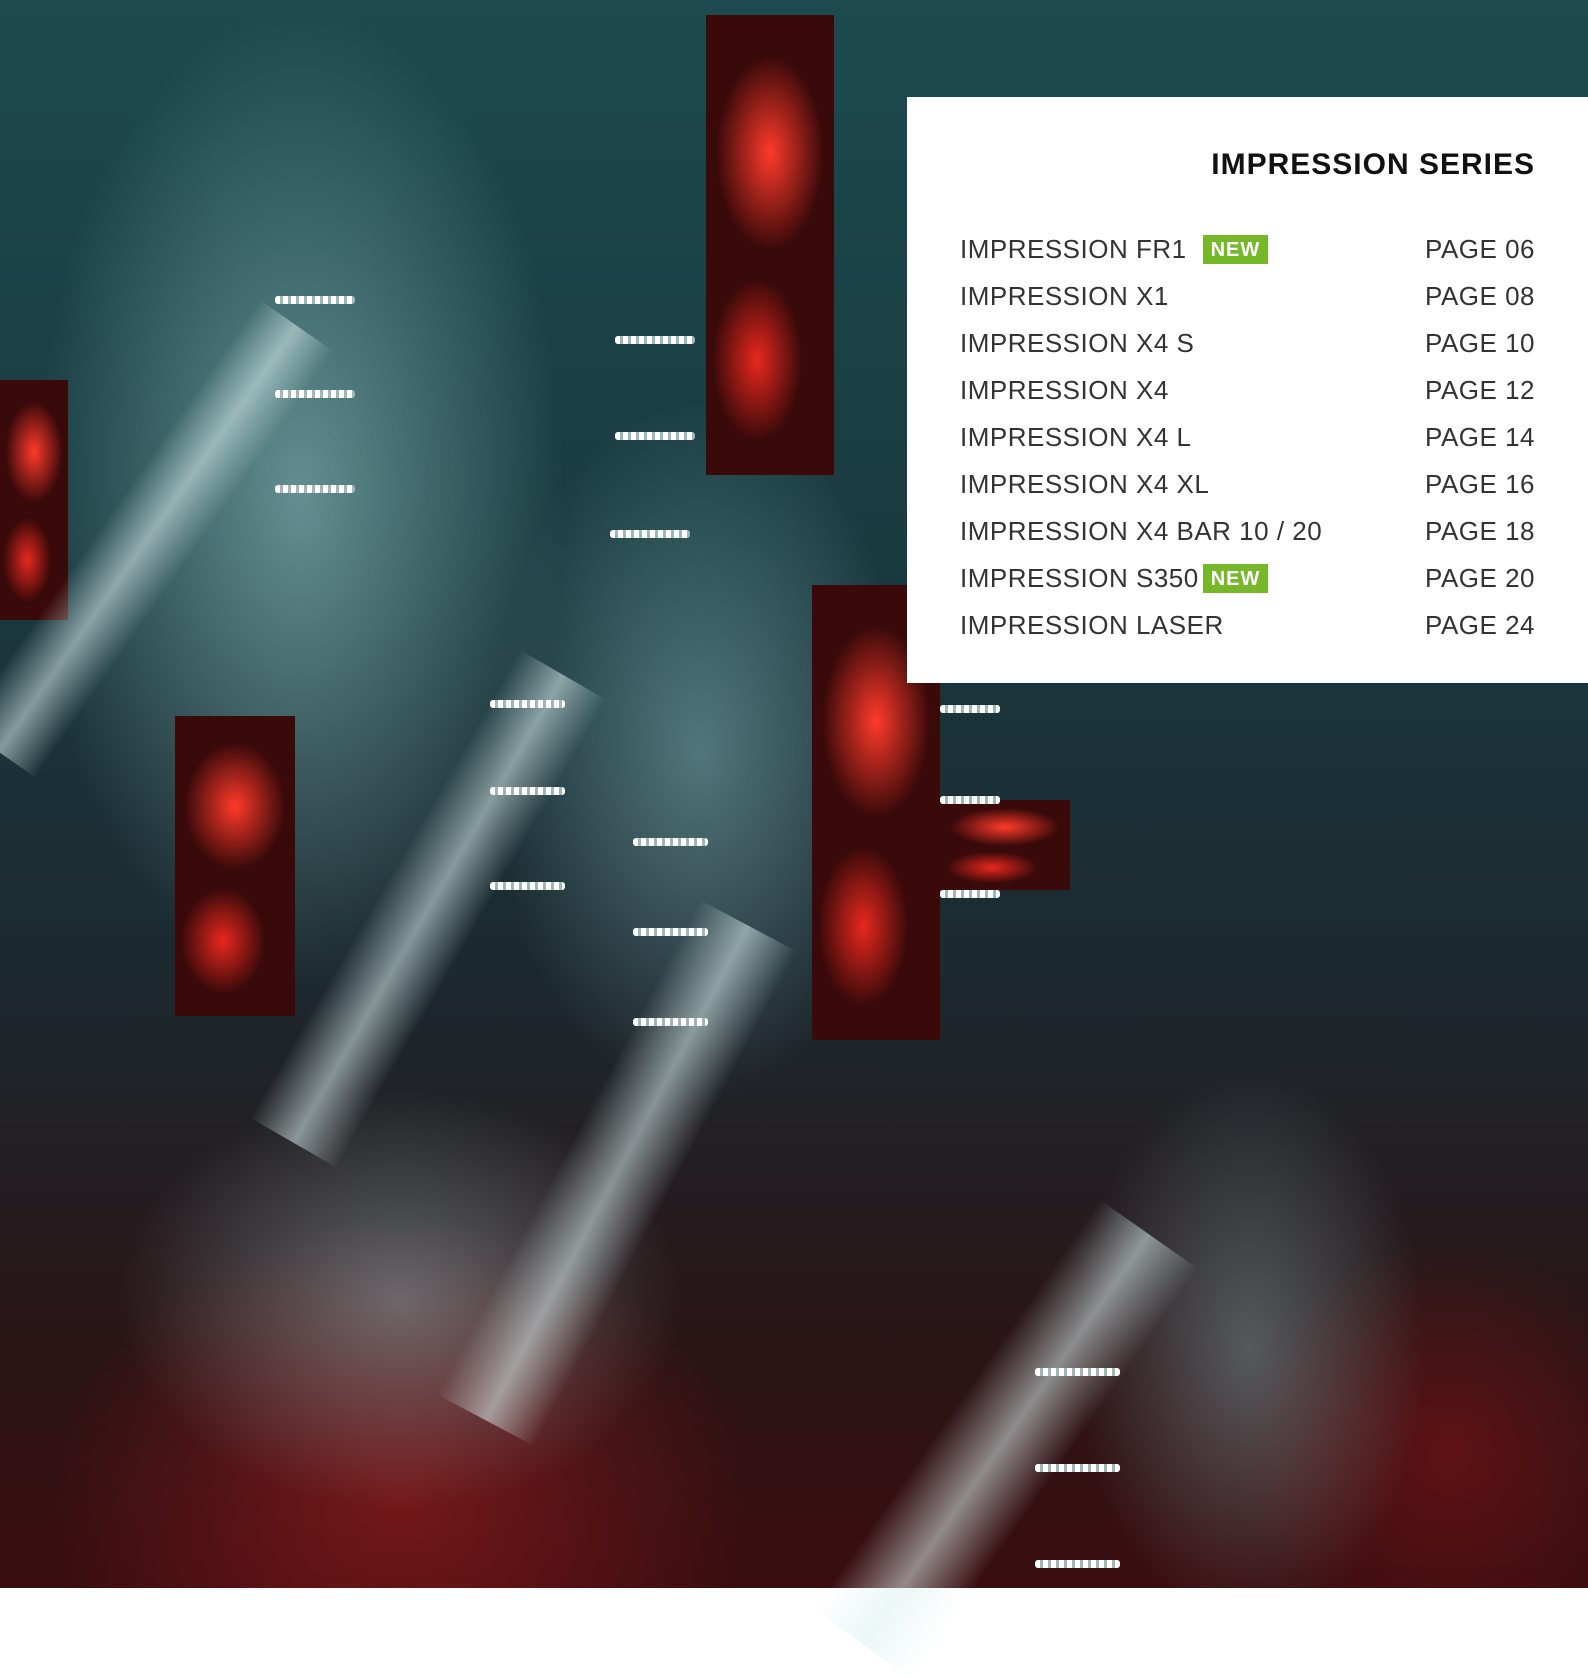 This screenshot has height=1678, width=1588. I want to click on toc-item: IMPRESSION X1 PAGE 08, so click(1247, 296).